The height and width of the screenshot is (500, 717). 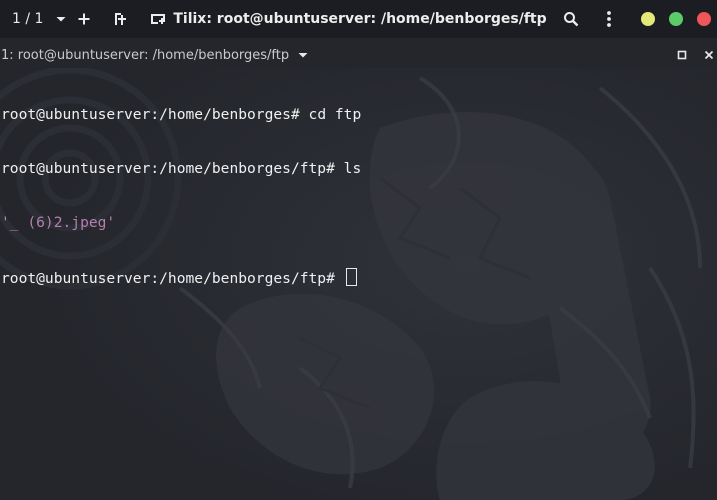 I want to click on terminal-line: '_ (6)2.jpeg', so click(x=181, y=223).